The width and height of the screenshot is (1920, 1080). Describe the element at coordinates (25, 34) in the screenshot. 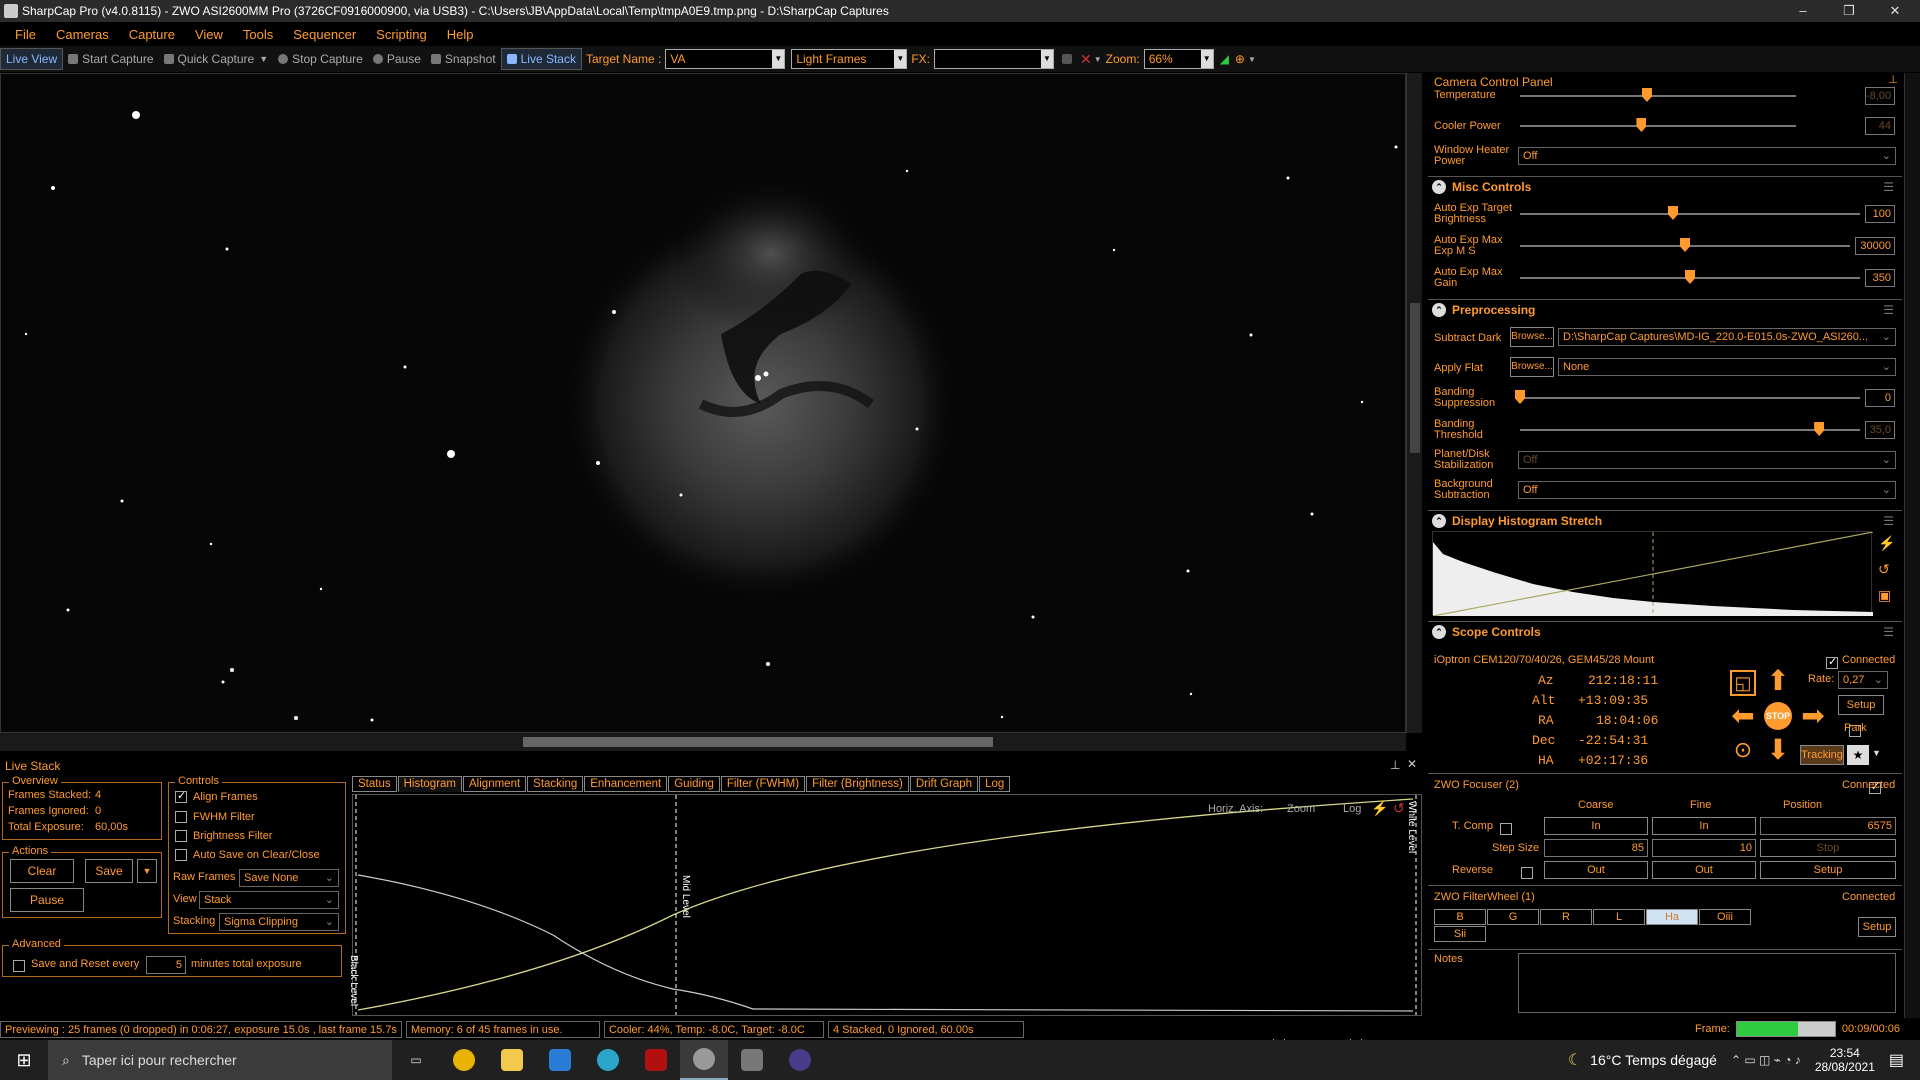

I see `menu-file: File` at that location.